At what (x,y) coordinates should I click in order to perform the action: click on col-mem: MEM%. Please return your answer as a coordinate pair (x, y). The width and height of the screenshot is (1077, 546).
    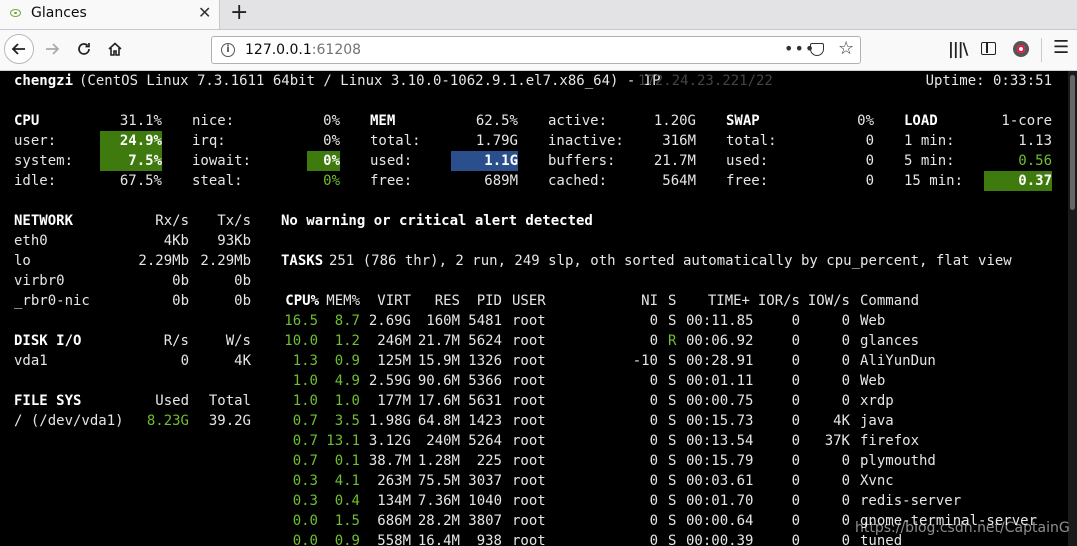
    Looking at the image, I should click on (340, 301).